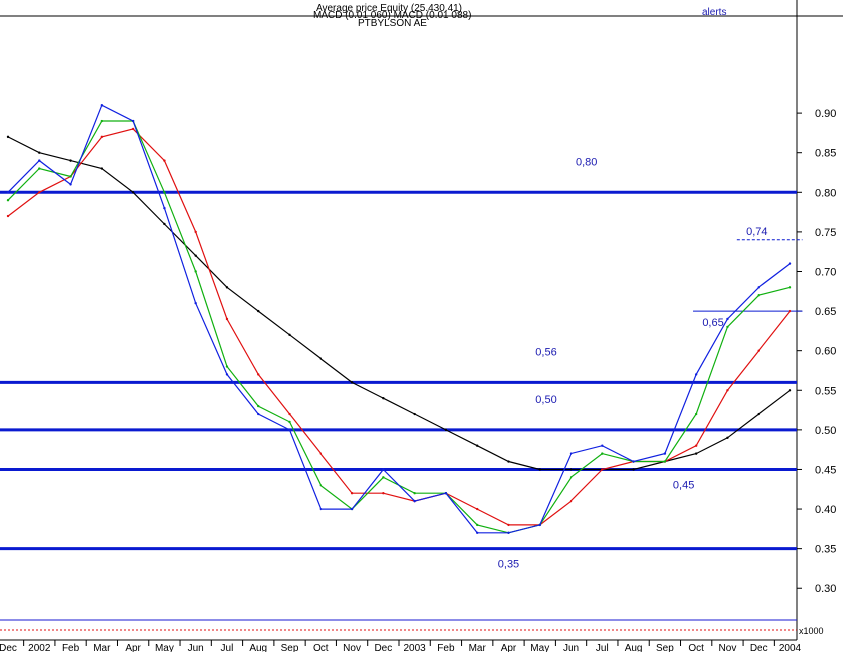  What do you see at coordinates (634, 647) in the screenshot?
I see `x-tick-label-20: Aug` at bounding box center [634, 647].